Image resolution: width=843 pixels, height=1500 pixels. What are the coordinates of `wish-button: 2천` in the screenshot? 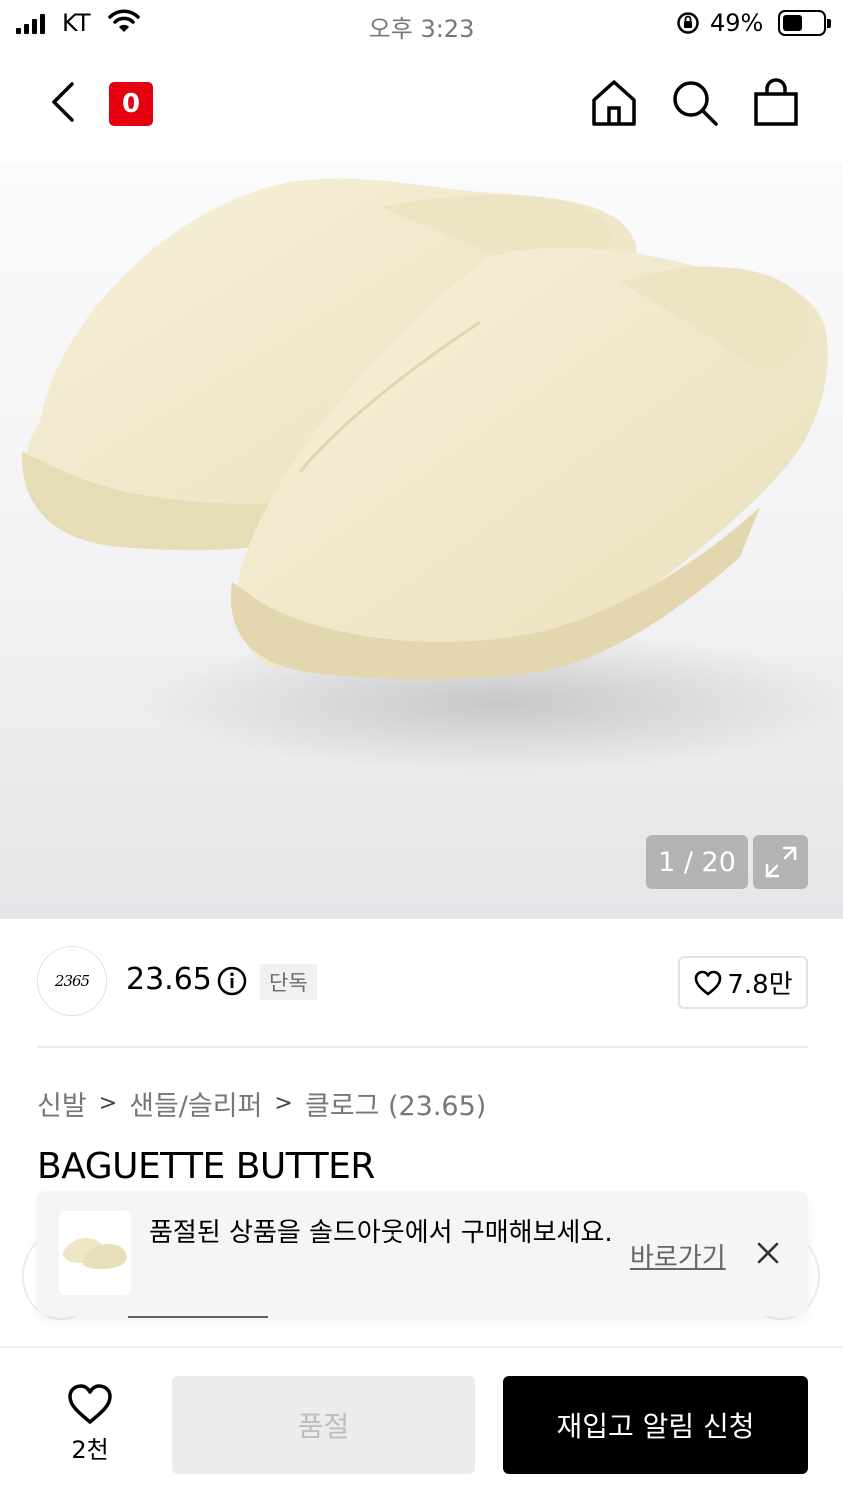 It's located at (90, 1423).